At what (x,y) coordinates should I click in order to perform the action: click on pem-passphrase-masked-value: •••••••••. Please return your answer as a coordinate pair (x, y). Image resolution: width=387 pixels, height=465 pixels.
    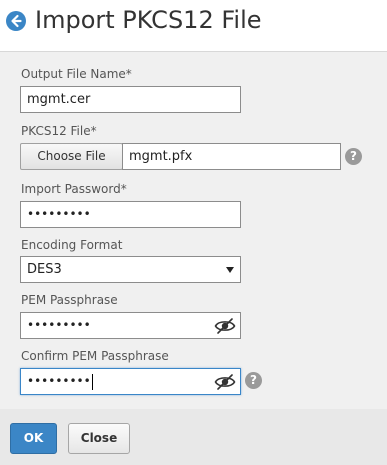
    Looking at the image, I should click on (59, 325).